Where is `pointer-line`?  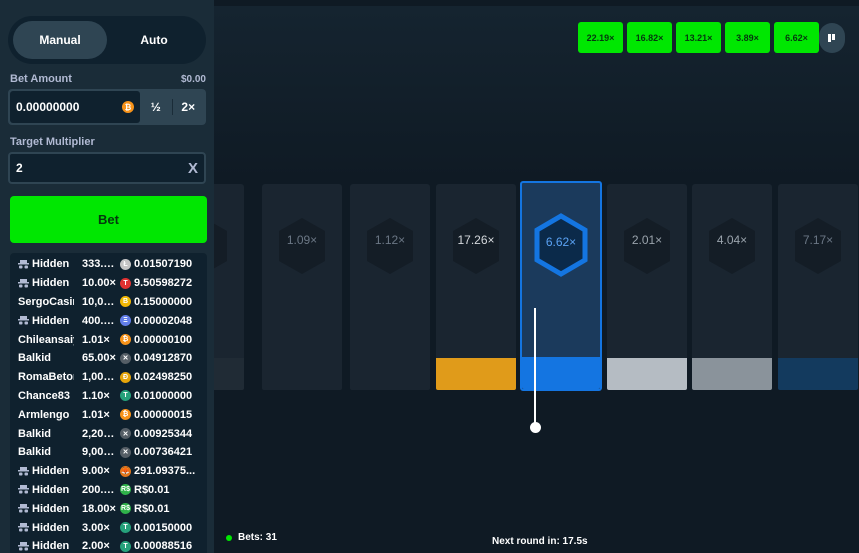 pointer-line is located at coordinates (535, 367).